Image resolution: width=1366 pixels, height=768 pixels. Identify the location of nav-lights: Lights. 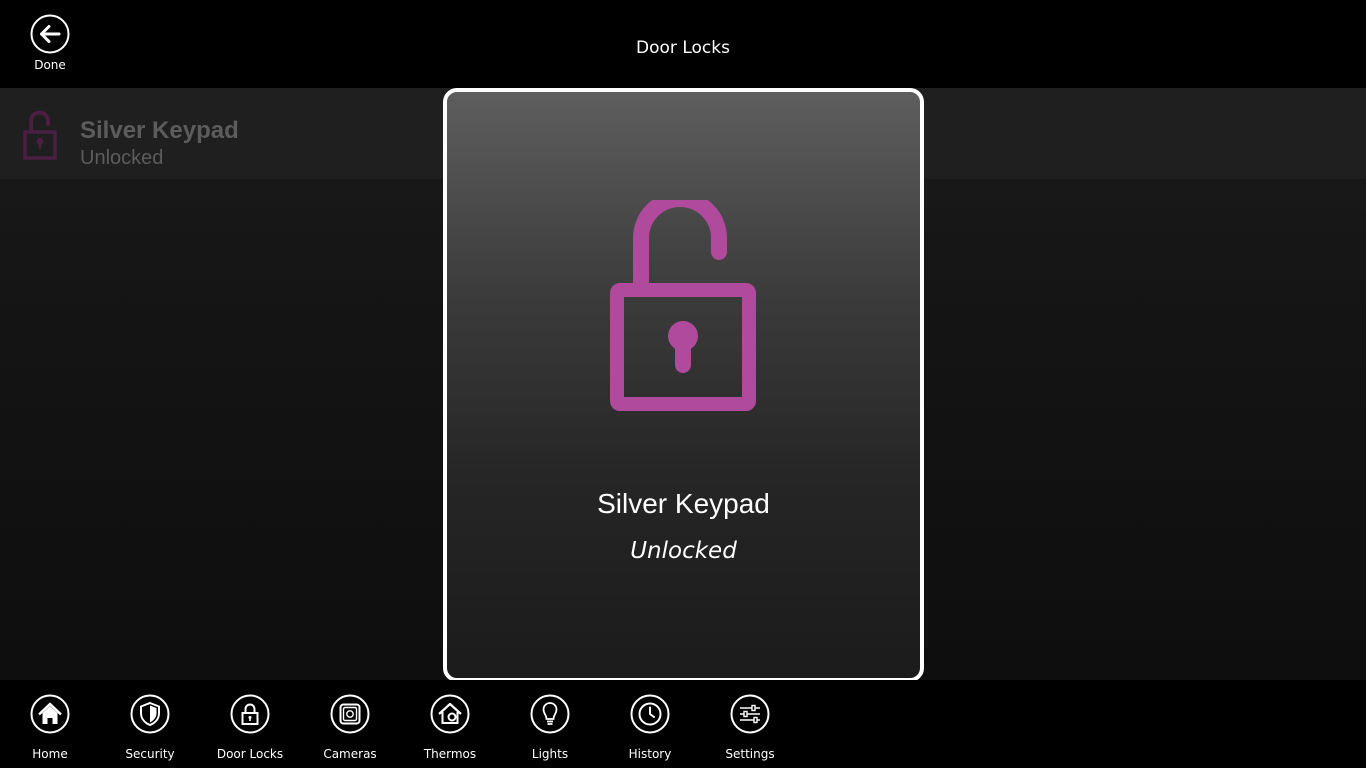
(550, 727).